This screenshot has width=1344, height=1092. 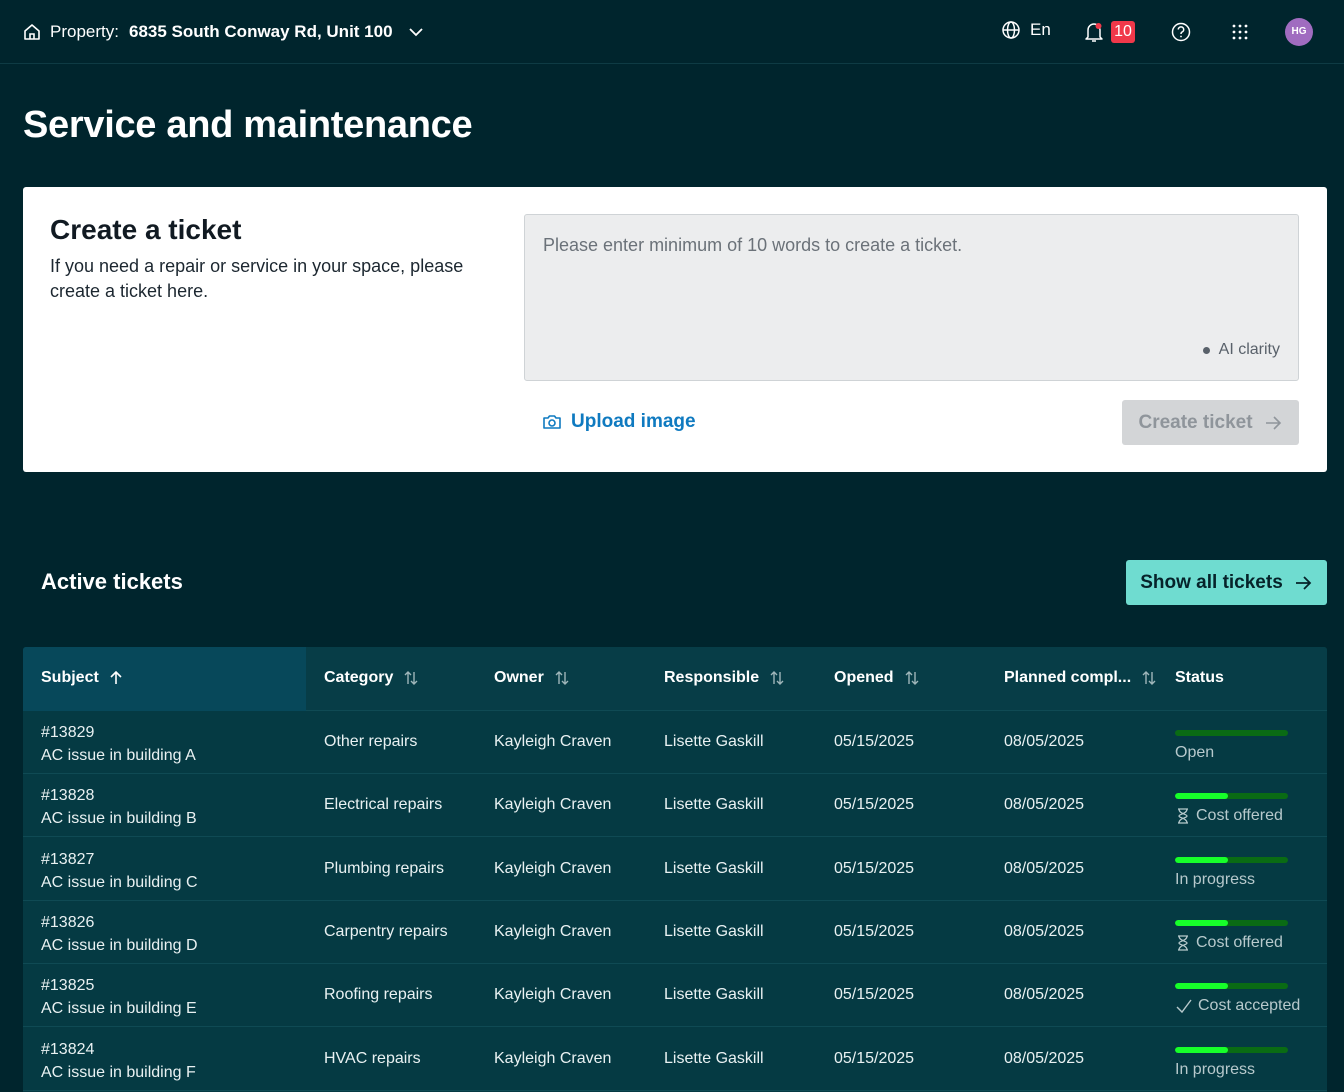 What do you see at coordinates (1210, 422) in the screenshot?
I see `create-ticket-button: Create ticket` at bounding box center [1210, 422].